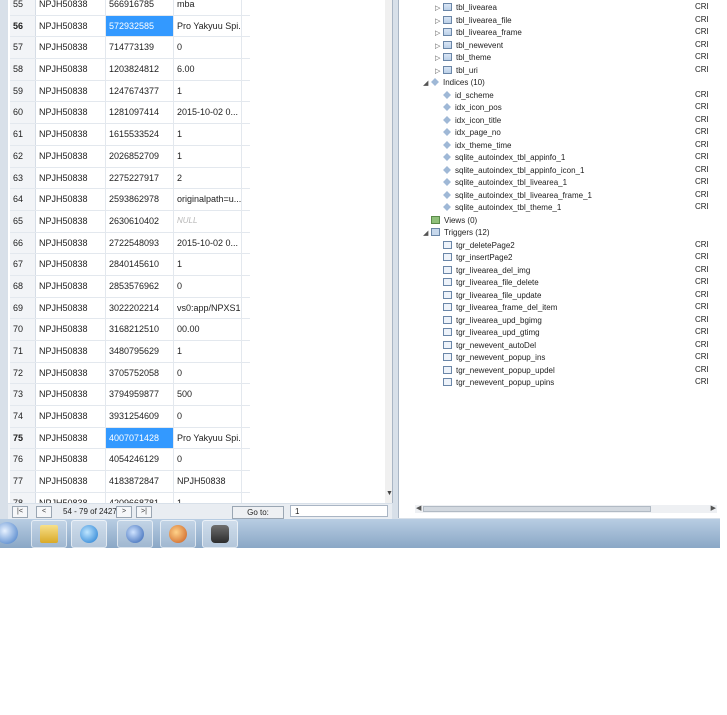 This screenshot has width=727, height=715. Describe the element at coordinates (501, 183) in the screenshot. I see `tree-item-index: sqlite_autoindex_tbl_livearea_1` at that location.